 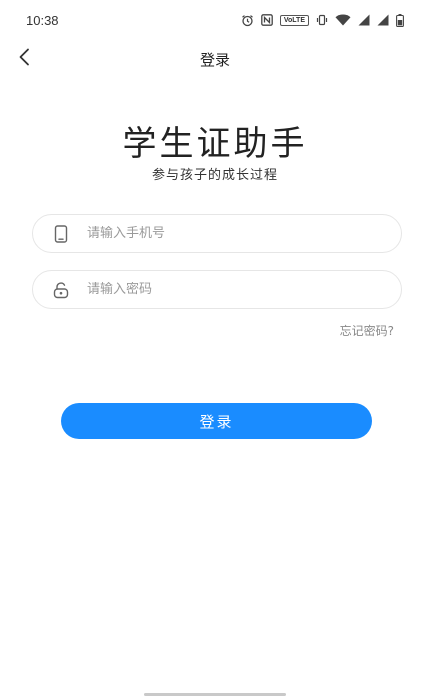 What do you see at coordinates (400, 20) in the screenshot?
I see `battery-icon` at bounding box center [400, 20].